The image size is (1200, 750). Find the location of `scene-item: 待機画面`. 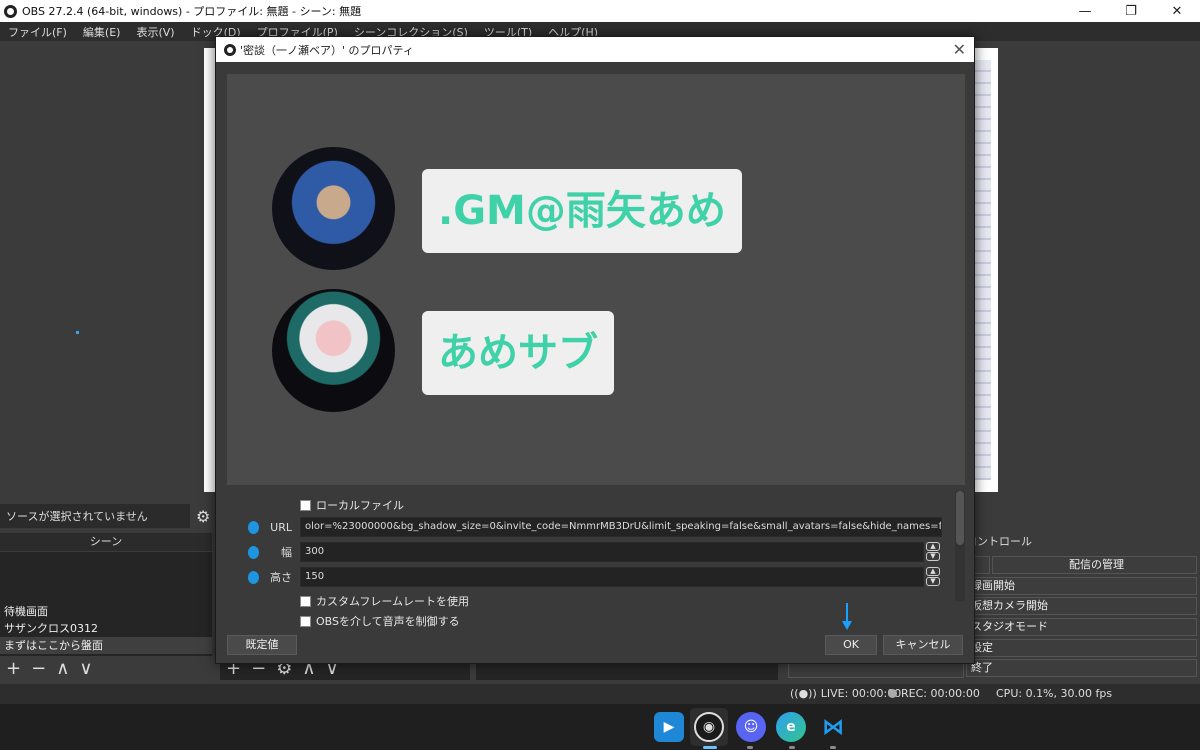

scene-item: 待機画面 is located at coordinates (106, 611).